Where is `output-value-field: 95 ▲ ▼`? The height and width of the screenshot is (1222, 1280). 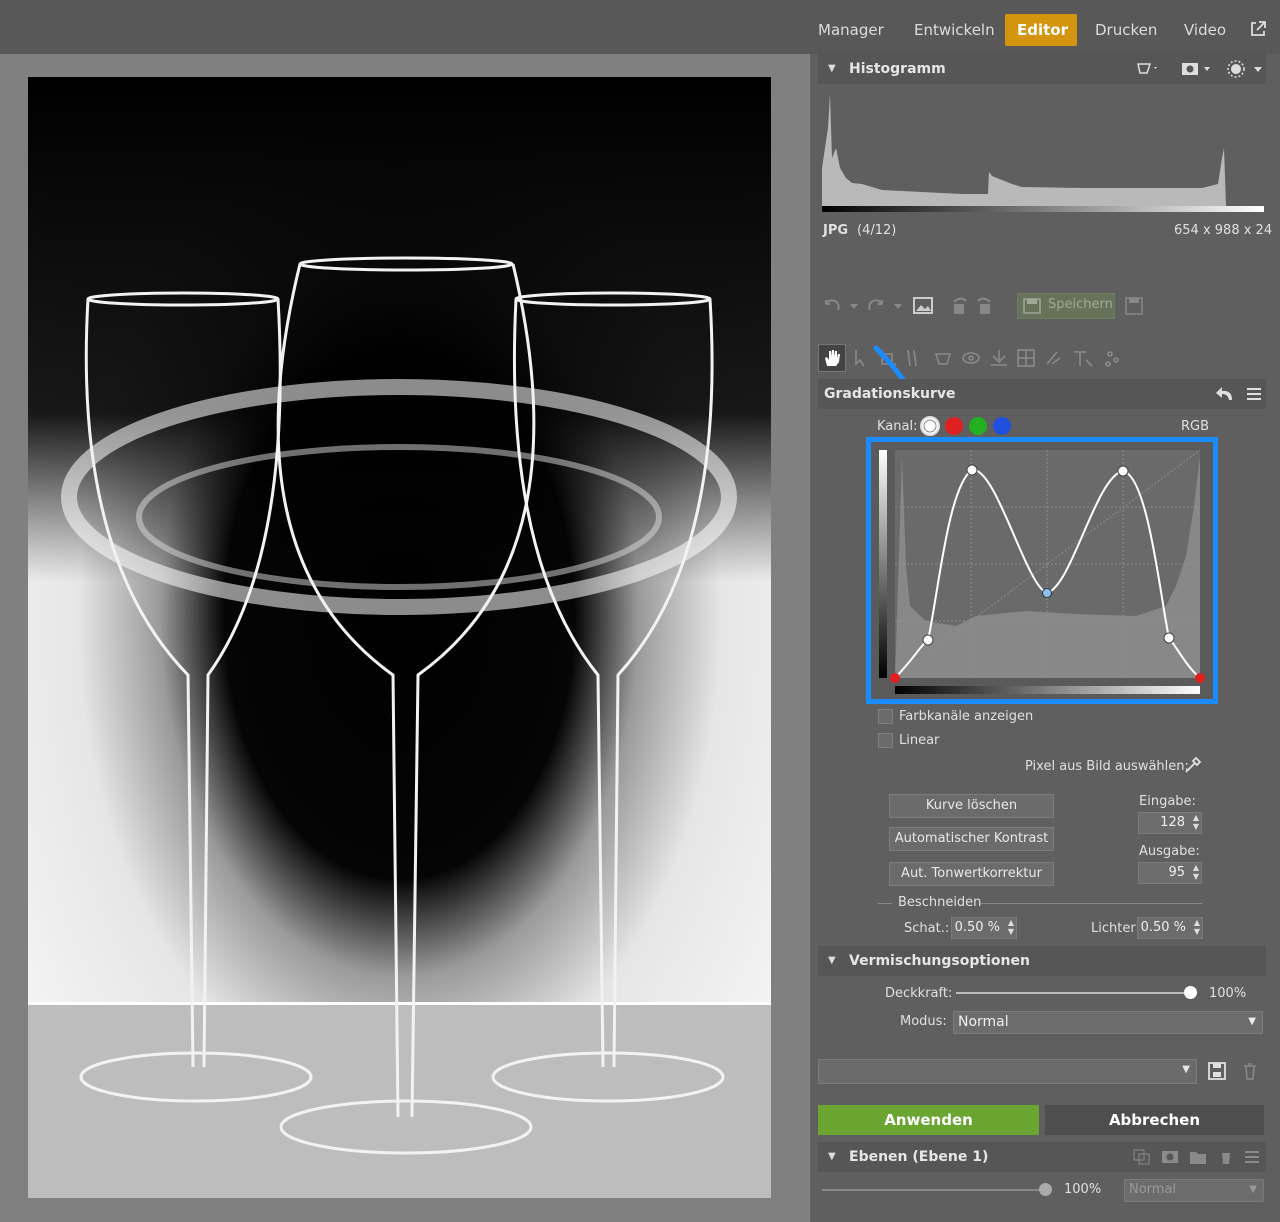
output-value-field: 95 ▲ ▼ is located at coordinates (1170, 873).